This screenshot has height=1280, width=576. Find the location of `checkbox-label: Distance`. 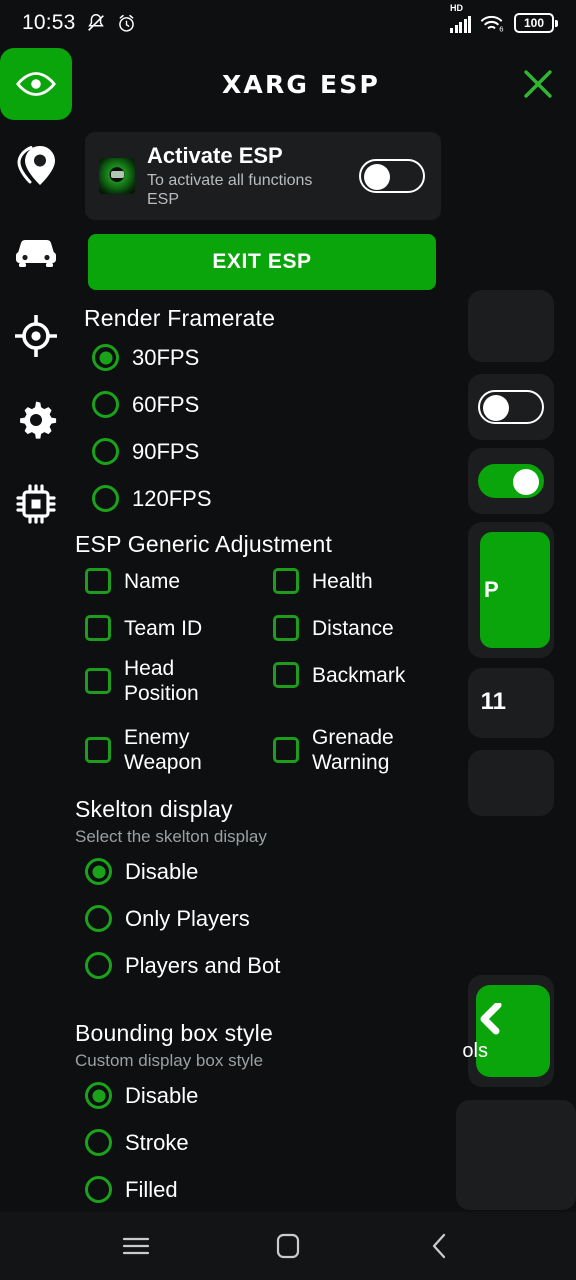

checkbox-label: Distance is located at coordinates (353, 628).